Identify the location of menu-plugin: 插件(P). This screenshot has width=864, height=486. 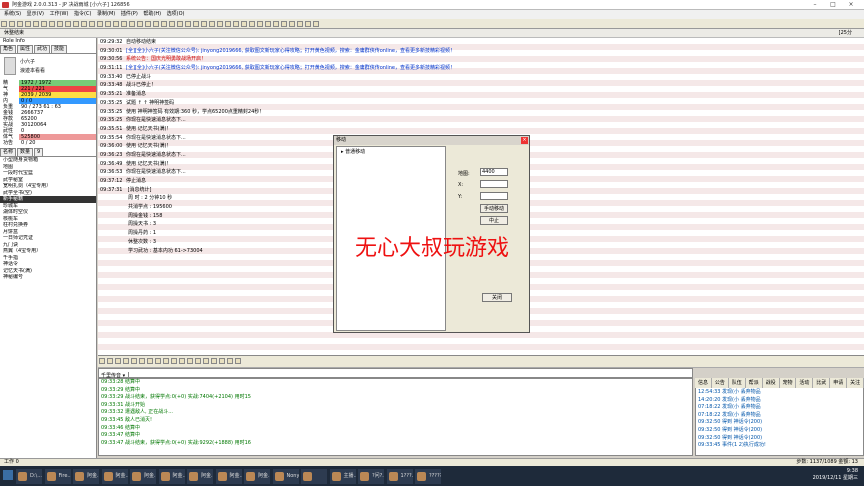
(129, 14).